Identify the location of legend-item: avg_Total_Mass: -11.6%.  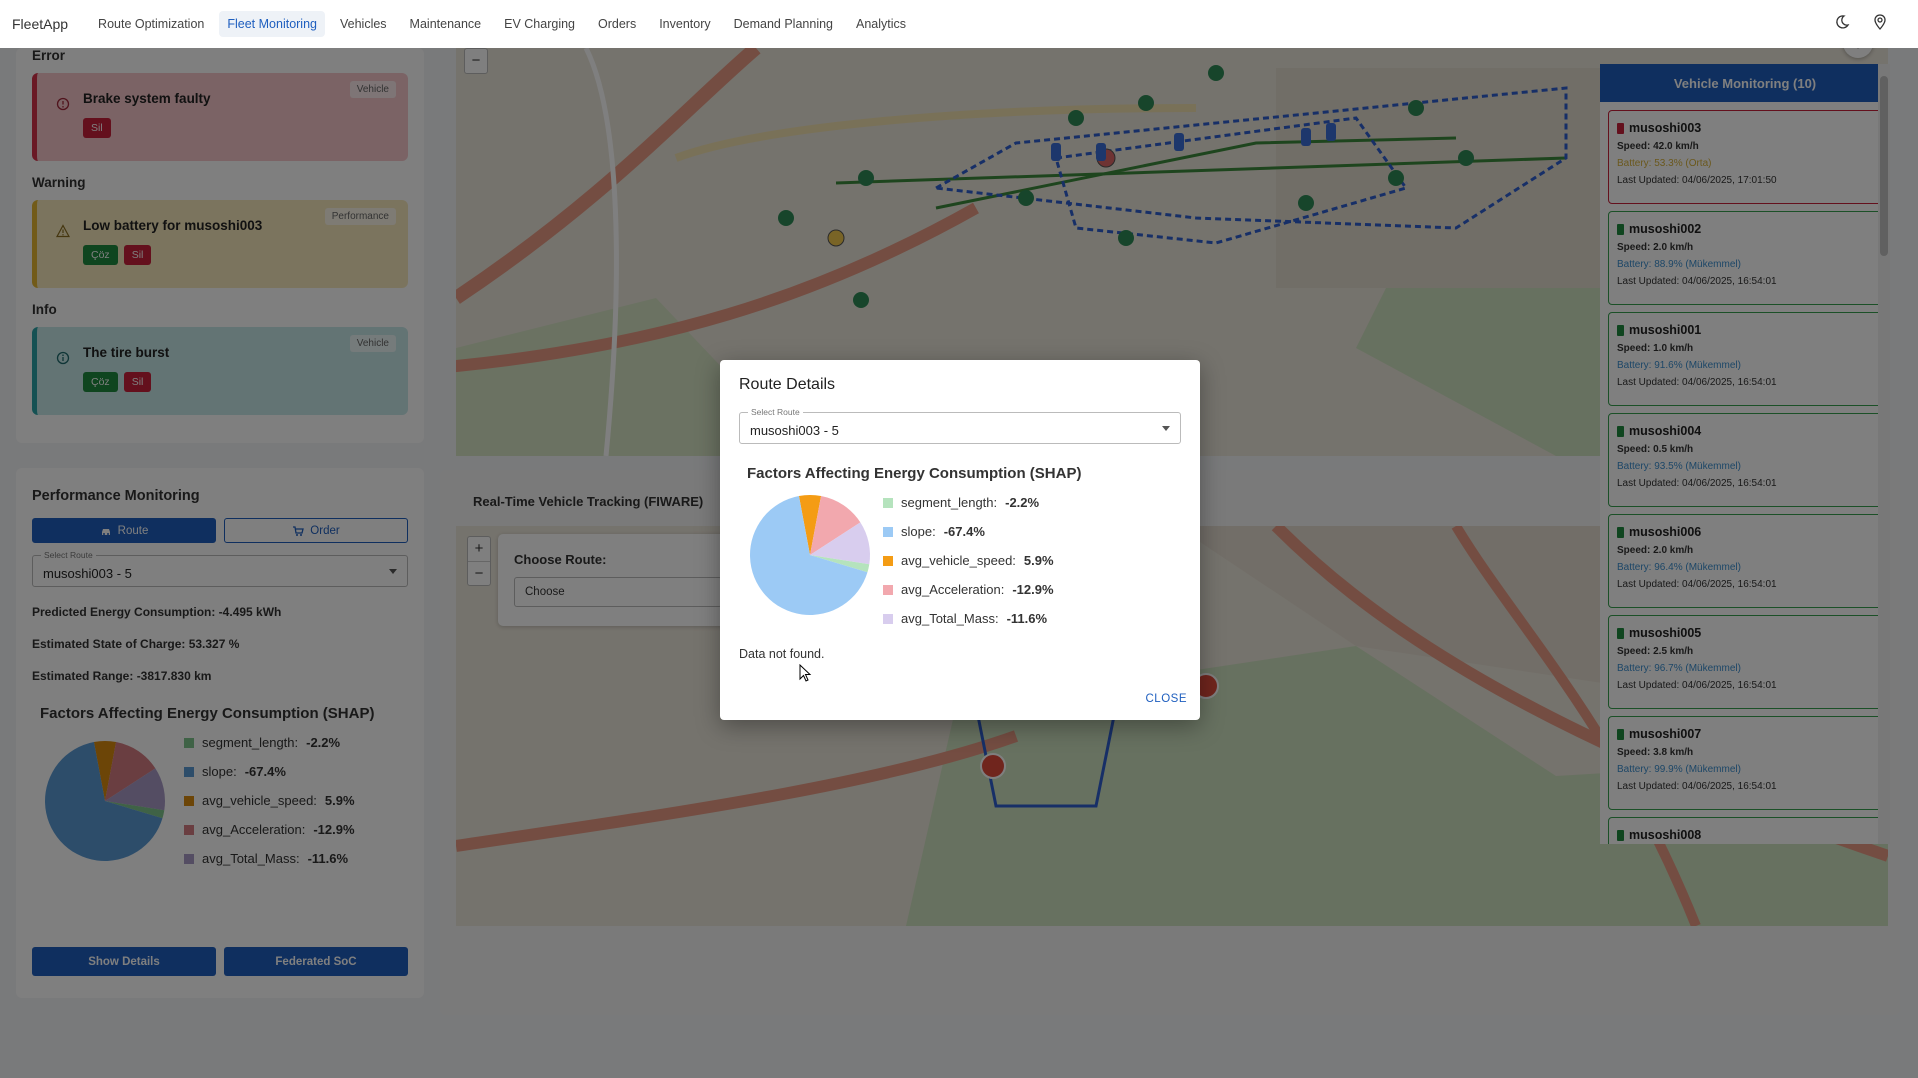
(968, 618).